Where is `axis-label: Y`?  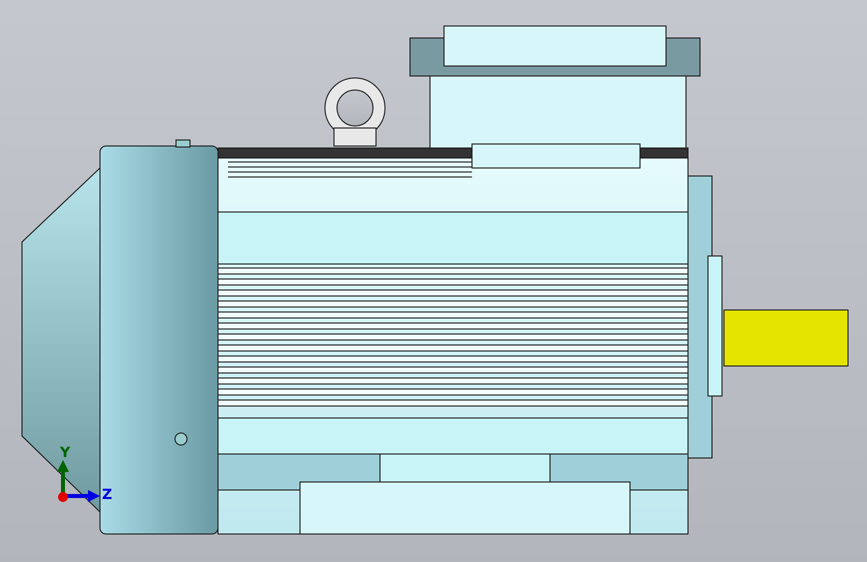
axis-label: Y is located at coordinates (65, 453).